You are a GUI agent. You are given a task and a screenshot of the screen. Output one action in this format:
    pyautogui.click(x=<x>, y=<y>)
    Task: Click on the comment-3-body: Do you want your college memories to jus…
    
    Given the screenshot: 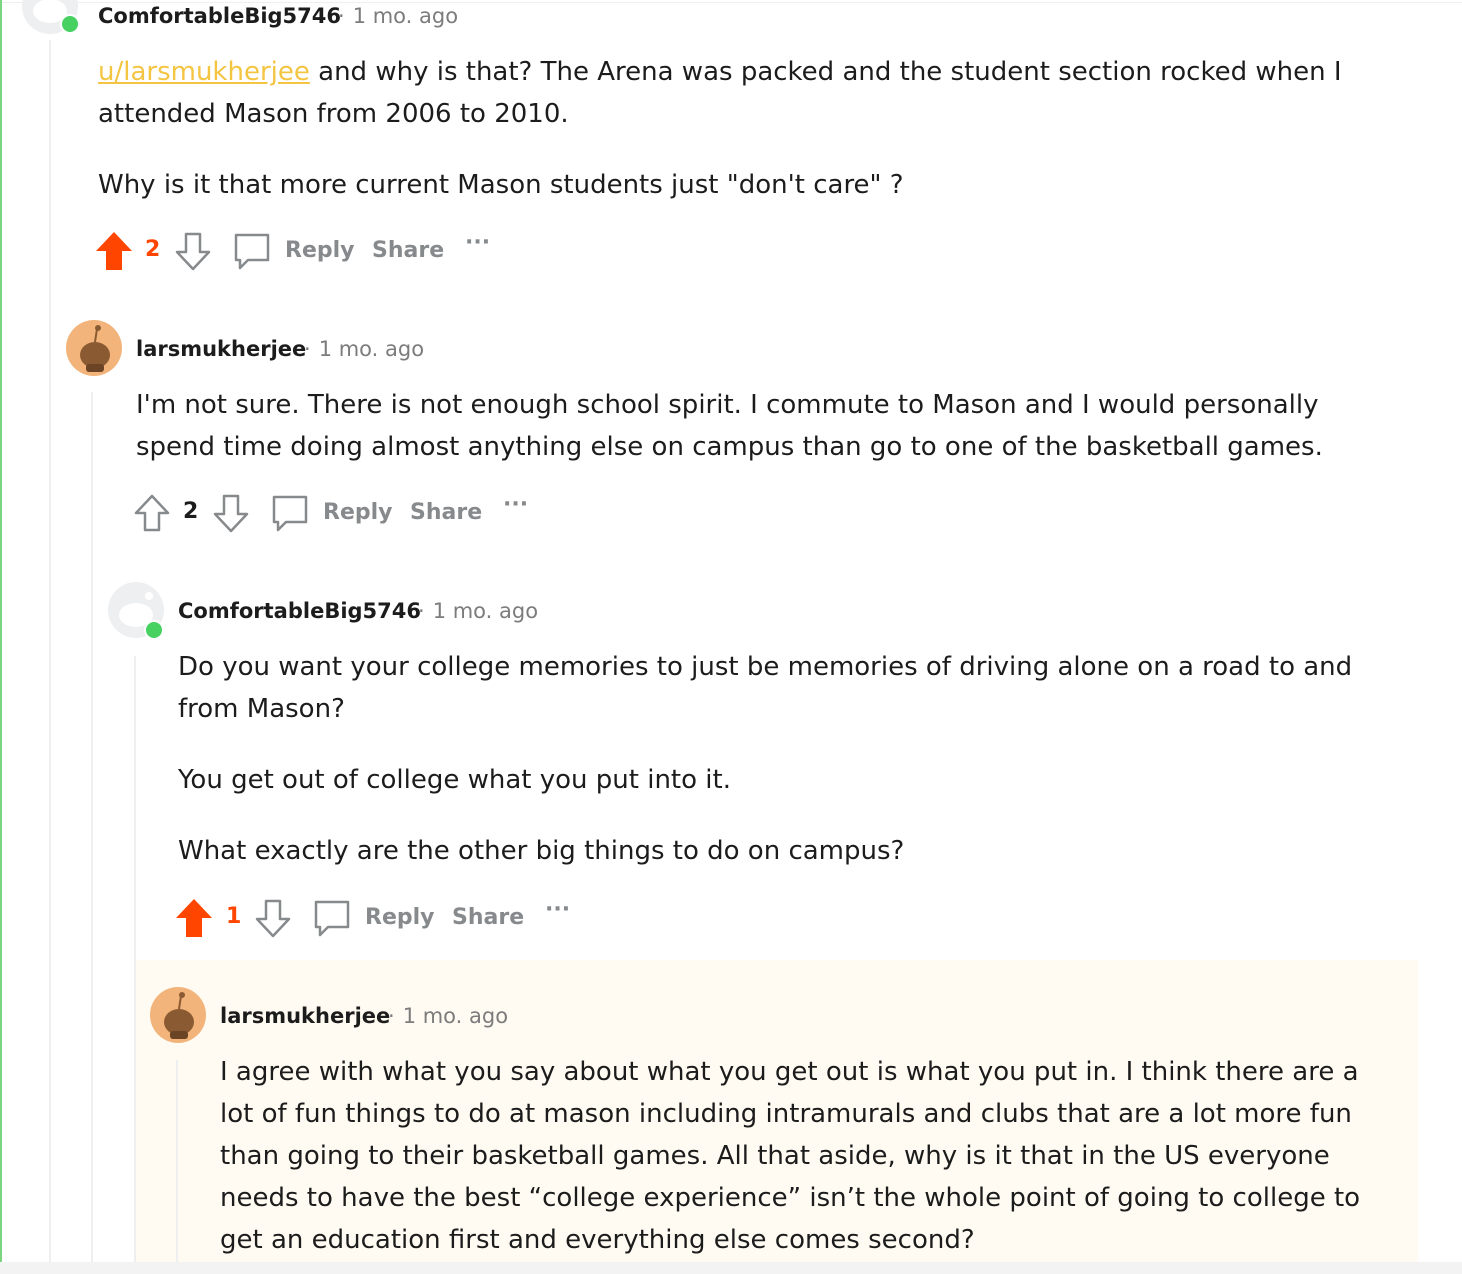 What is the action you would take?
    pyautogui.click(x=785, y=759)
    